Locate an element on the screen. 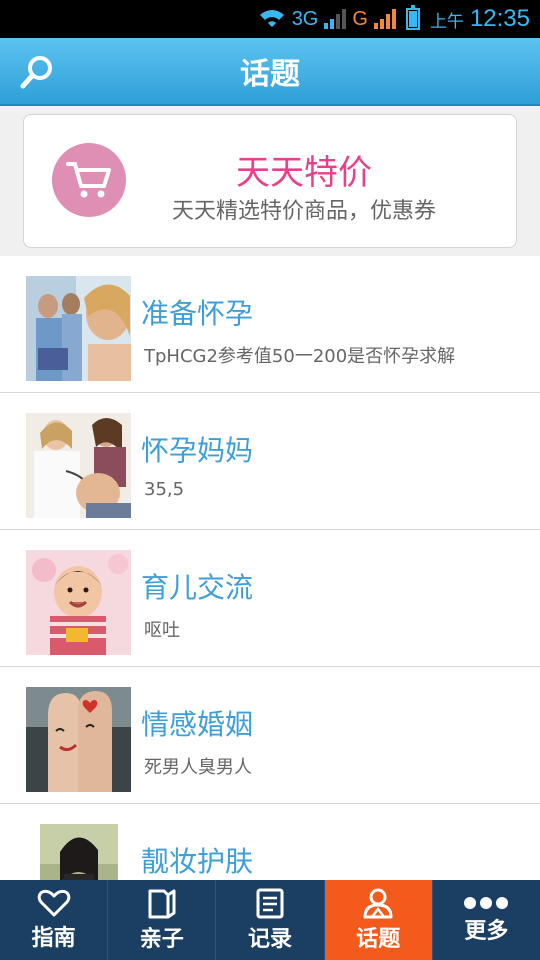  battery-icon is located at coordinates (412, 17).